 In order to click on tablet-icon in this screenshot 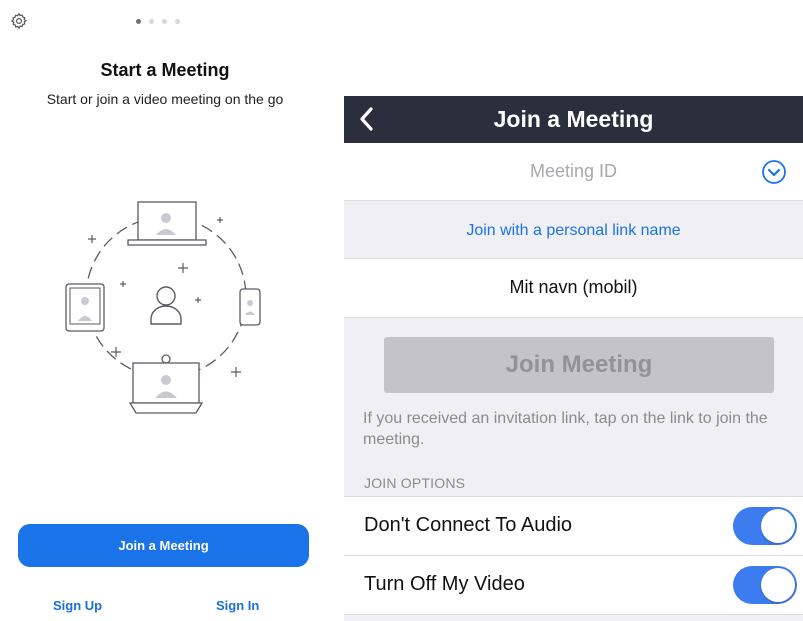, I will do `click(85, 307)`.